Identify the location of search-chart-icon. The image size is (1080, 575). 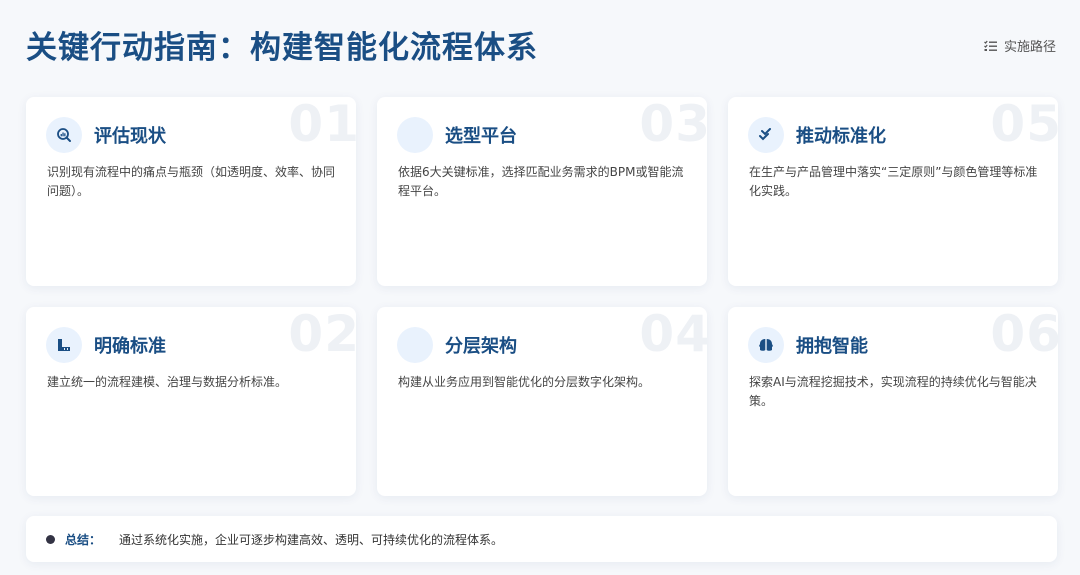
(64, 135).